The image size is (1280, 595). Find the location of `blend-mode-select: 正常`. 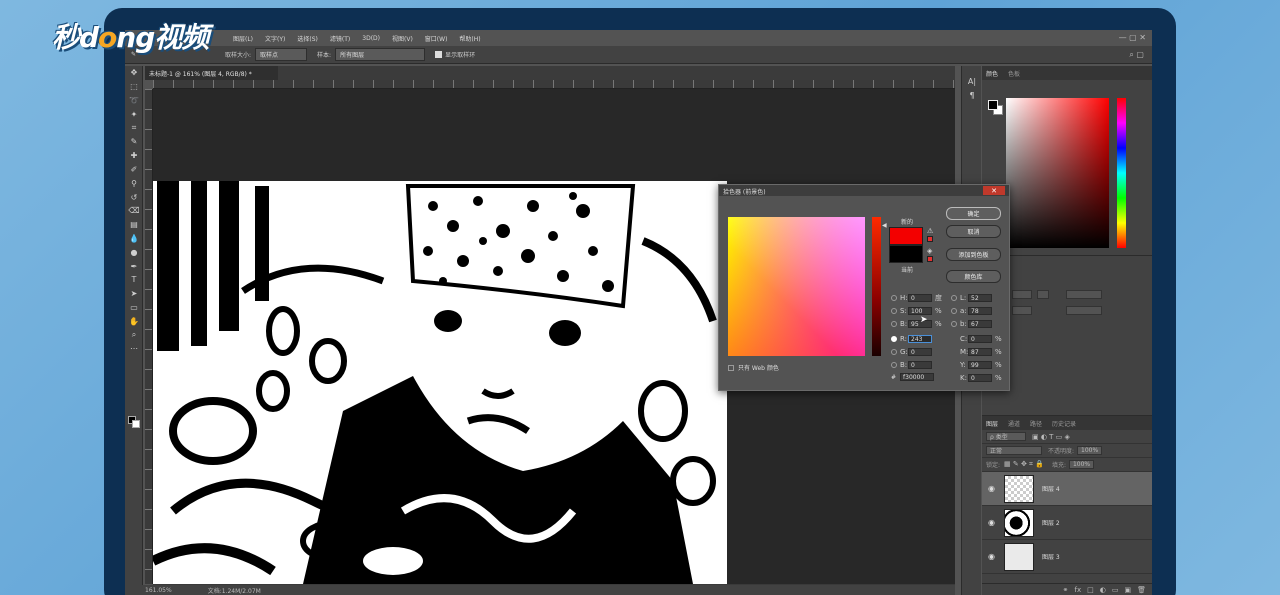

blend-mode-select: 正常 is located at coordinates (1014, 450).